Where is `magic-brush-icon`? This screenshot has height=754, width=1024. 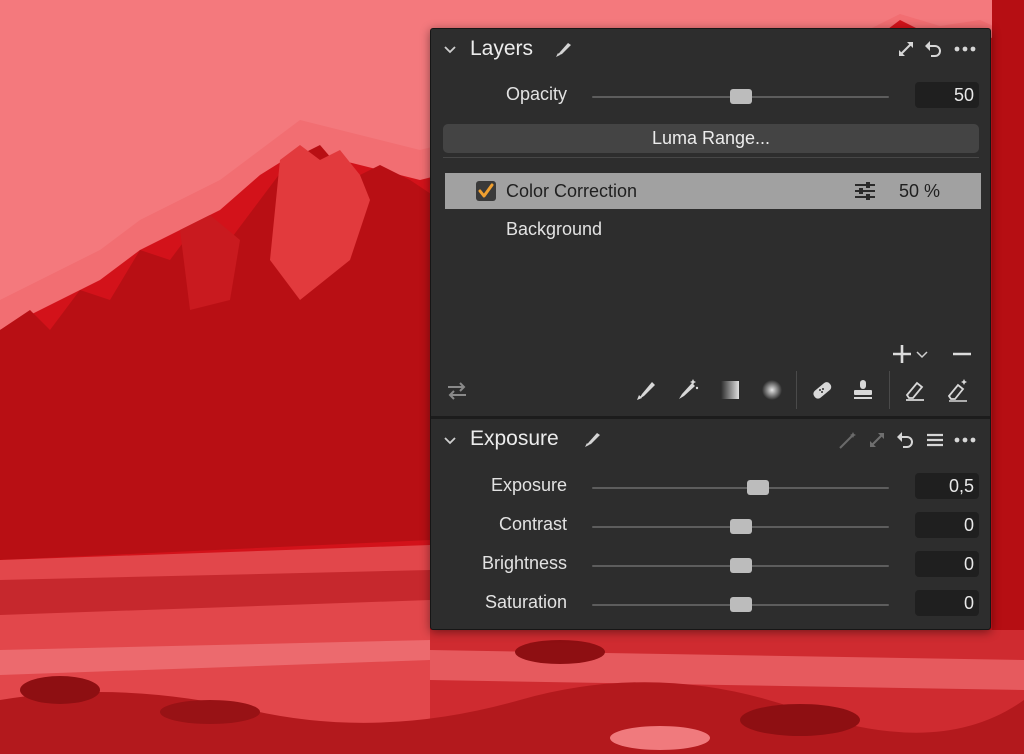
magic-brush-icon is located at coordinates (687, 390).